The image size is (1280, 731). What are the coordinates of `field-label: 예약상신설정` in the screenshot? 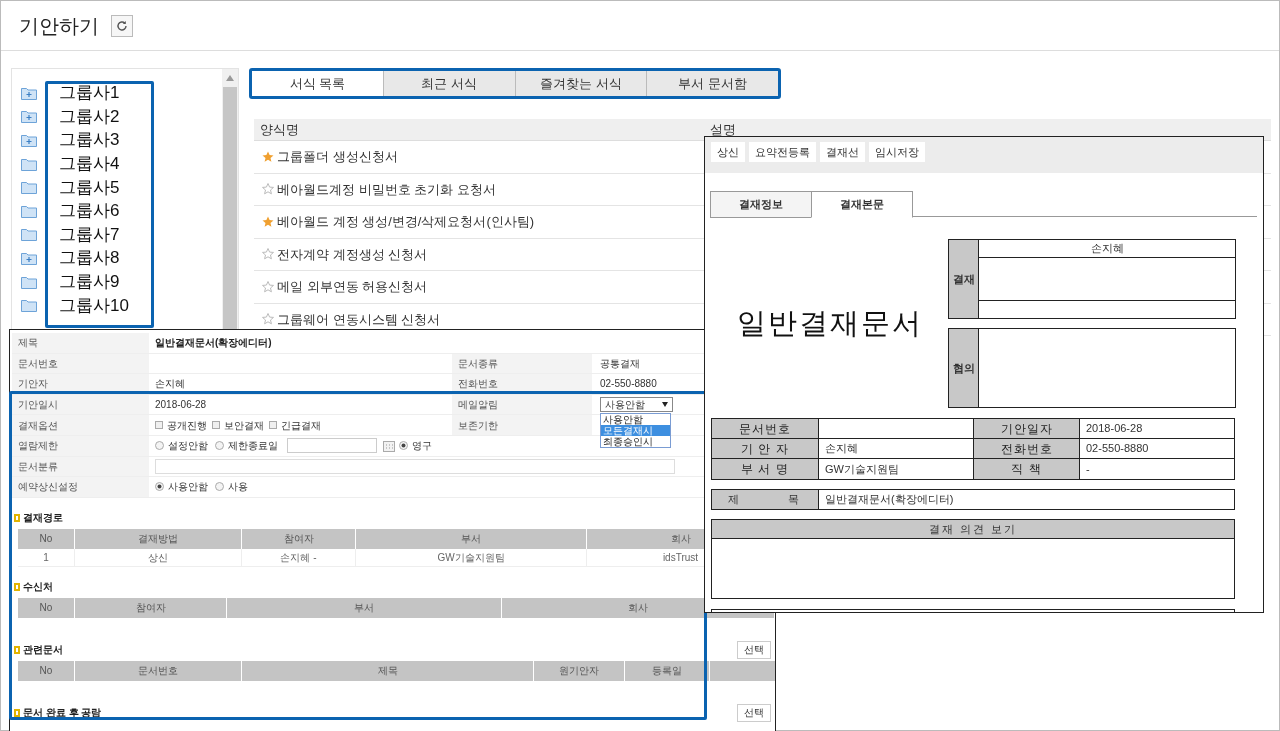 It's located at (48, 487).